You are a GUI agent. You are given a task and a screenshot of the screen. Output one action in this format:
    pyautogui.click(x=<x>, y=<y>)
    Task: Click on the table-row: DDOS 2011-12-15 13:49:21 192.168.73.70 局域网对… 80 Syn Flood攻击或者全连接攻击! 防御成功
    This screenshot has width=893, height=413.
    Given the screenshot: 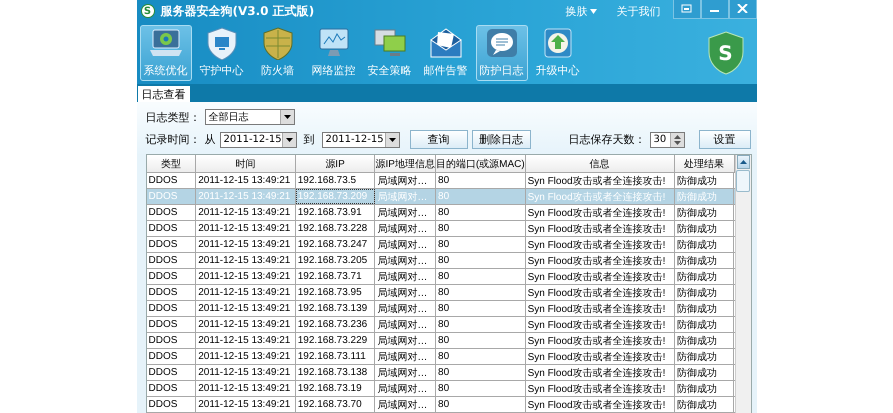 What is the action you would take?
    pyautogui.click(x=440, y=405)
    